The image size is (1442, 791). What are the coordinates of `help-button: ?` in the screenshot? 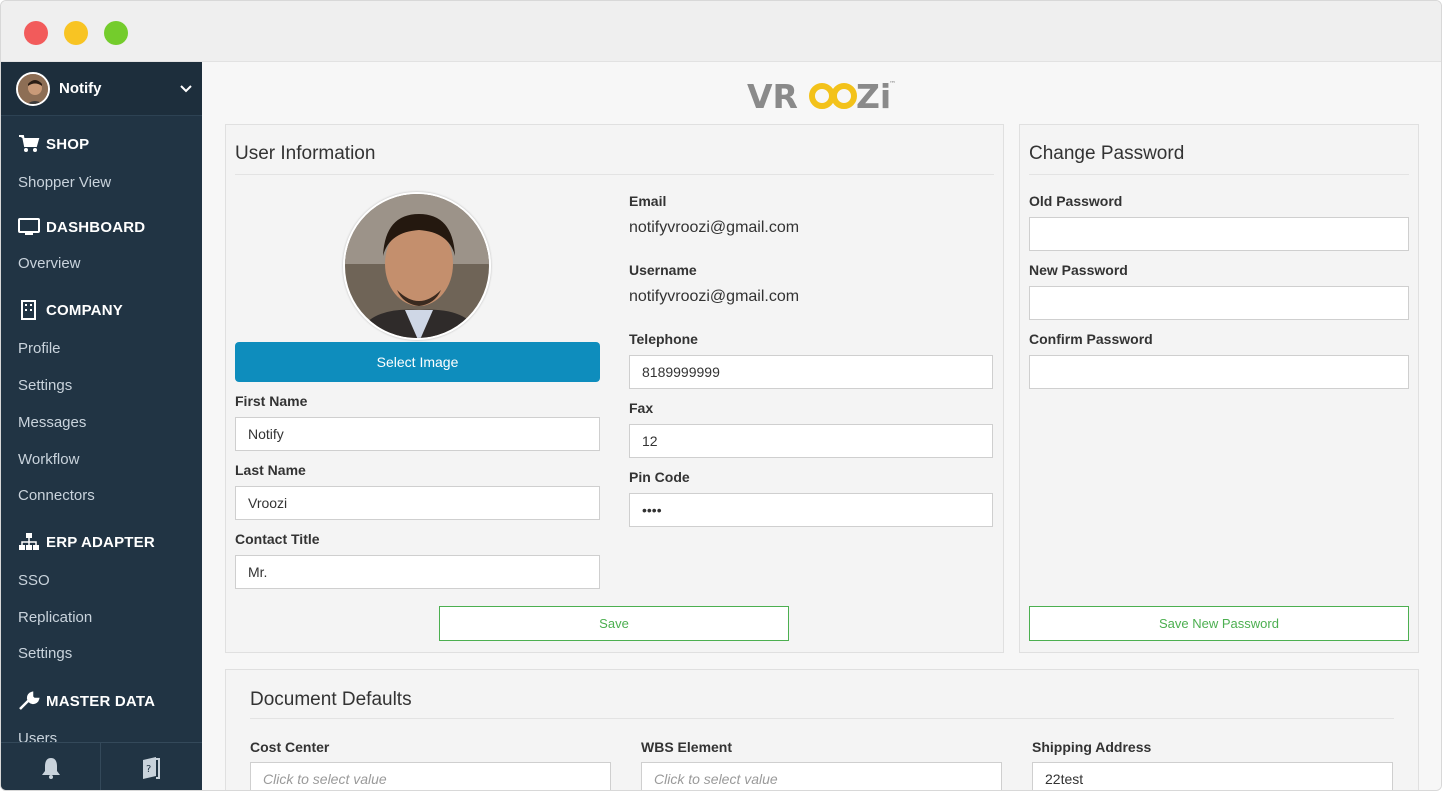 It's located at (151, 766).